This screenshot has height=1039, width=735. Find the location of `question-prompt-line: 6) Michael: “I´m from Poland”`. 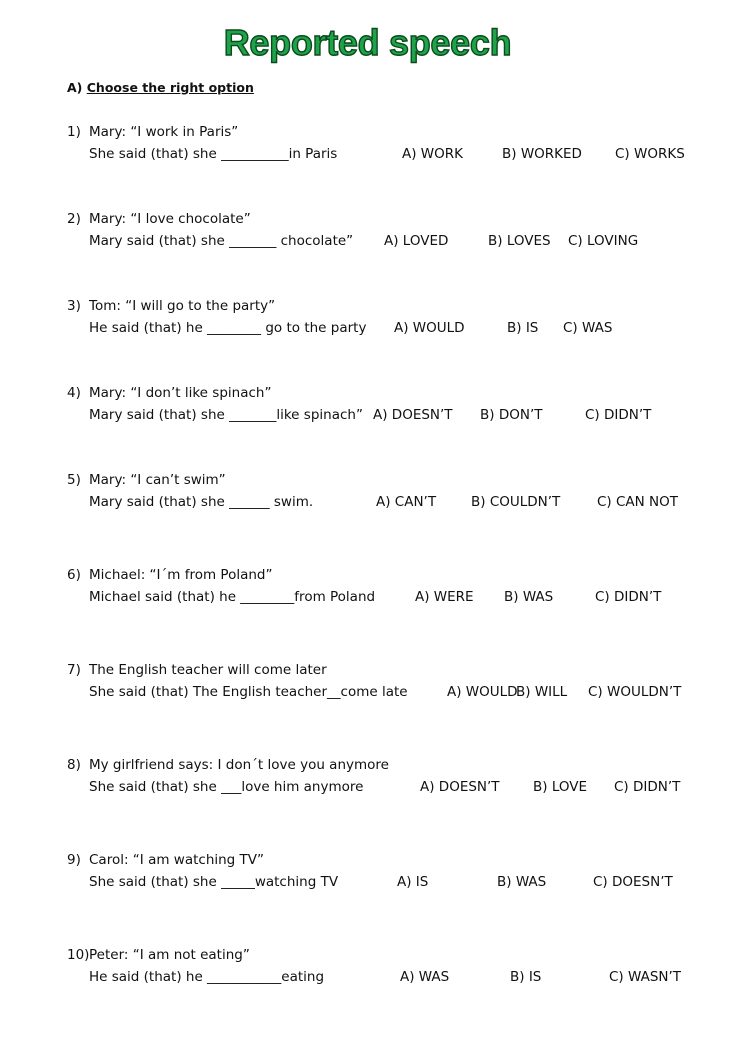

question-prompt-line: 6) Michael: “I´m from Poland” is located at coordinates (169, 575).